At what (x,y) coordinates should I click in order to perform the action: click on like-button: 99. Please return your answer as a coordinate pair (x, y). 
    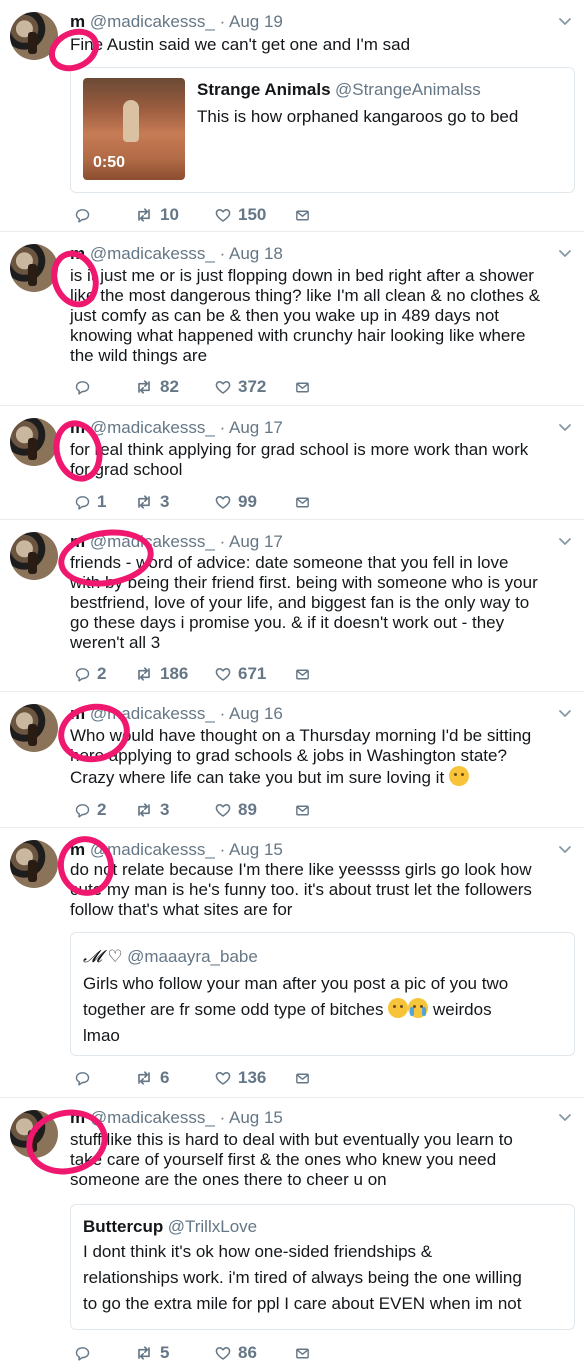
    Looking at the image, I should click on (254, 502).